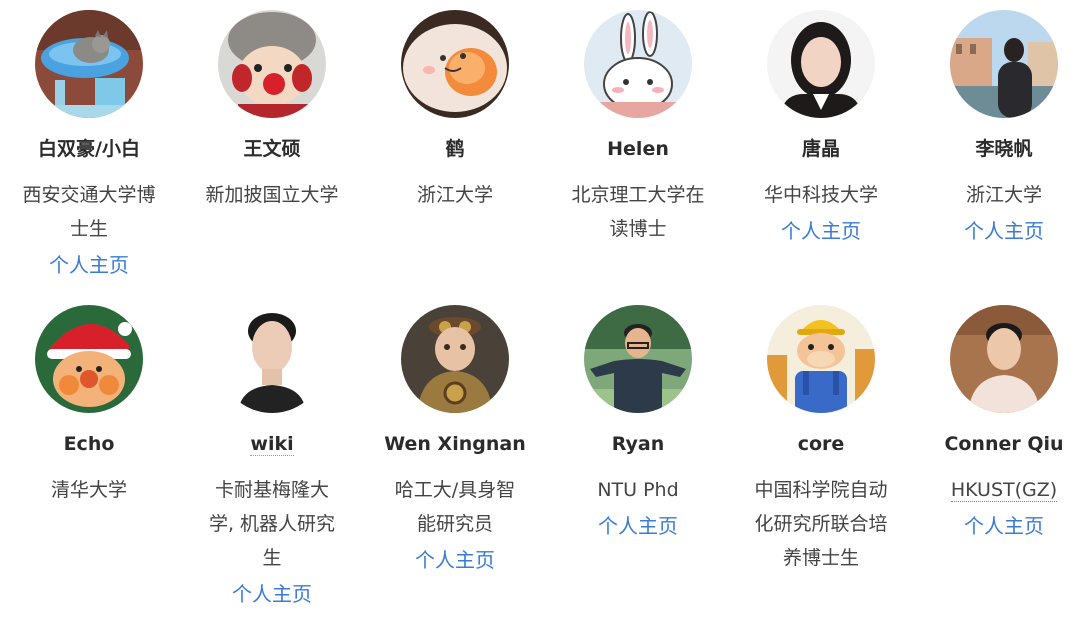 The width and height of the screenshot is (1080, 631). I want to click on member-affiliation: 中国科学院自动 化研究所联合培 养博士生, so click(821, 524).